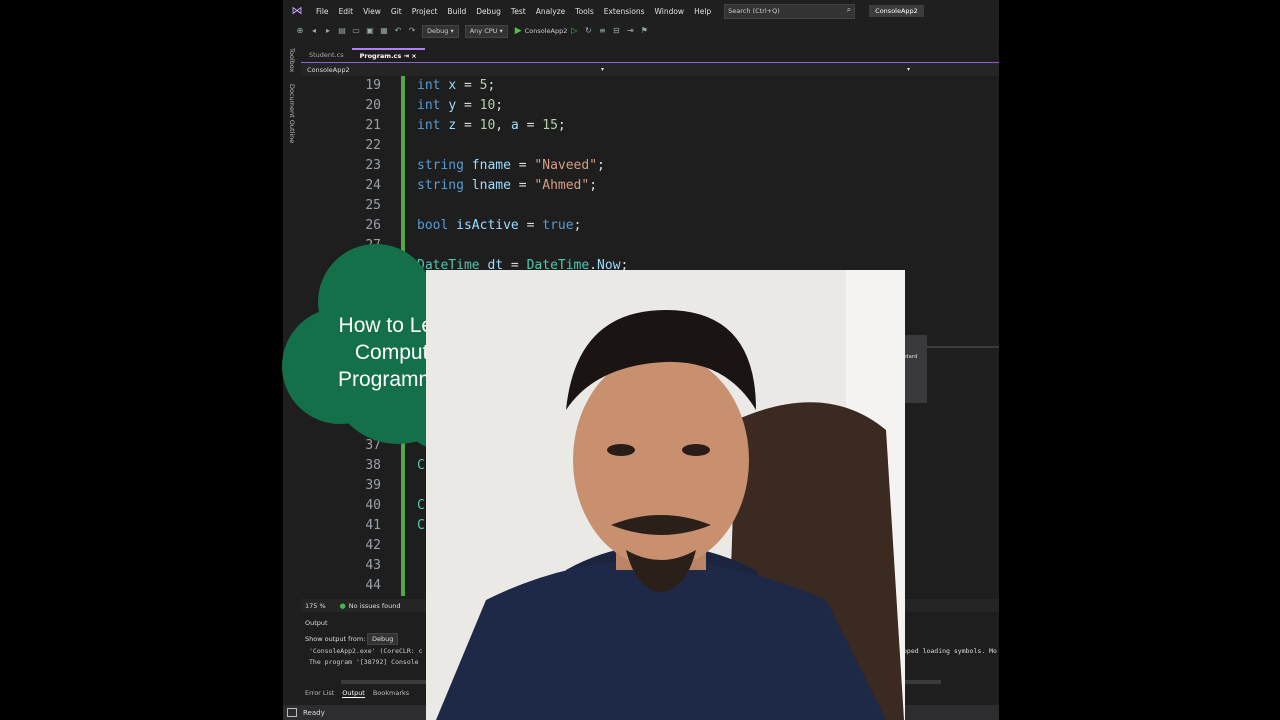  I want to click on configuration-select: Debug ▾, so click(440, 31).